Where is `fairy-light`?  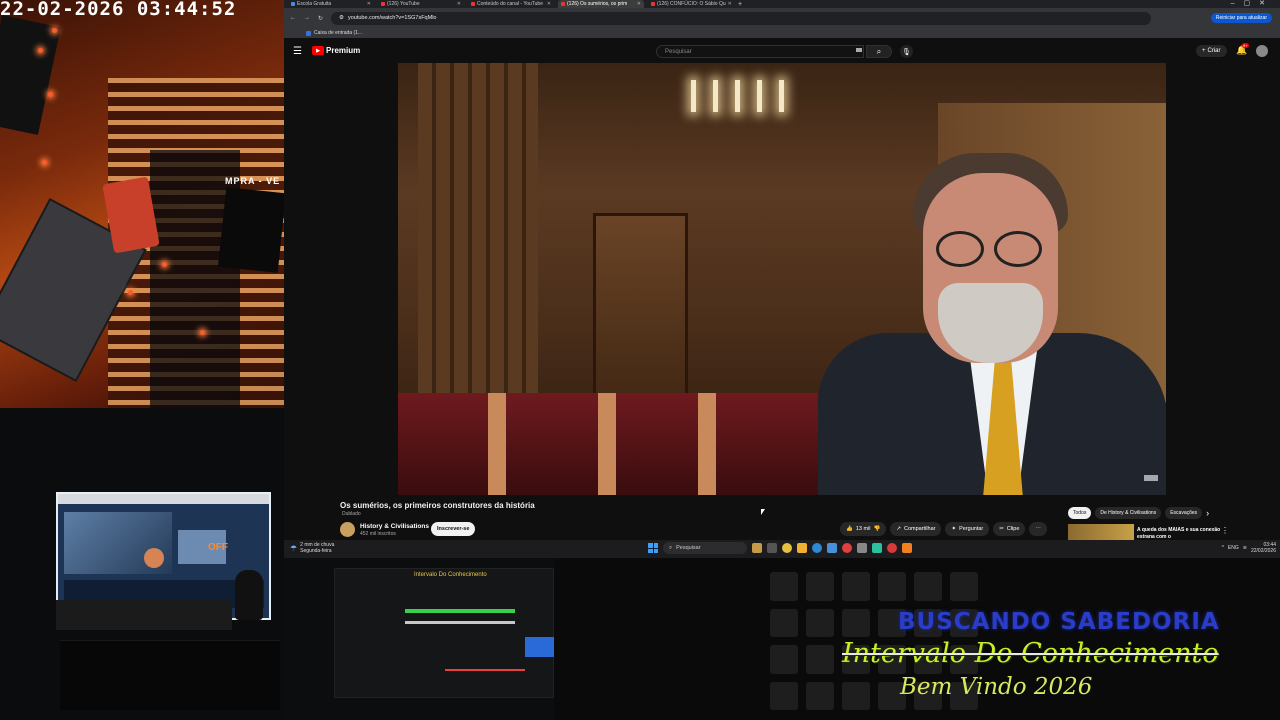 fairy-light is located at coordinates (164, 264).